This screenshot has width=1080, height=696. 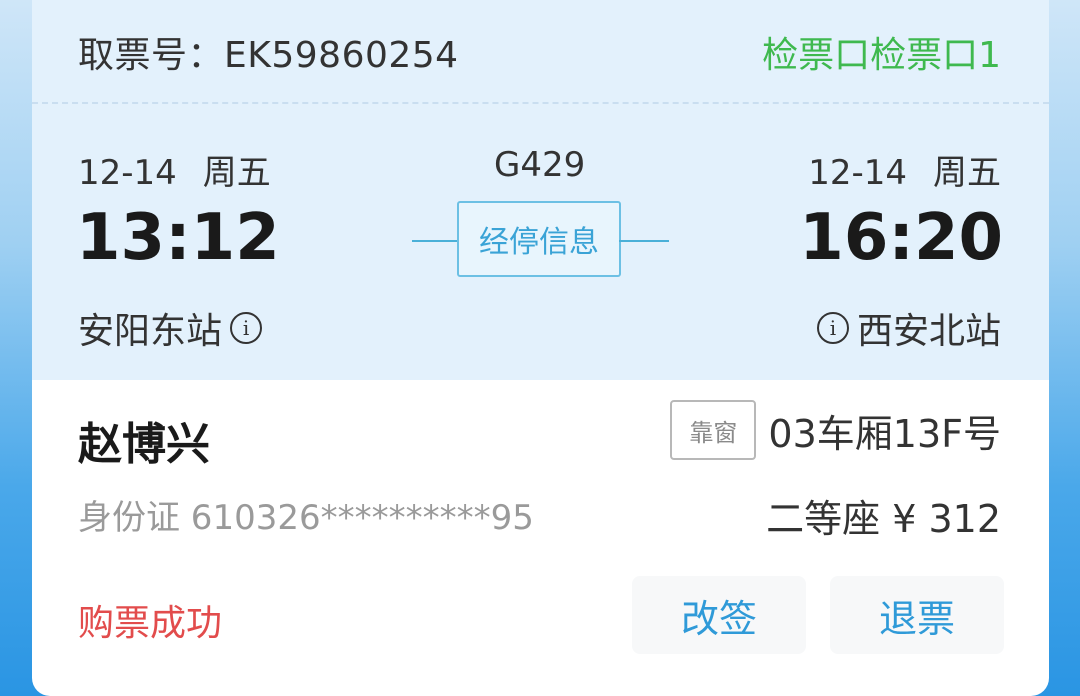 I want to click on departure-time: 13:12, so click(x=178, y=238).